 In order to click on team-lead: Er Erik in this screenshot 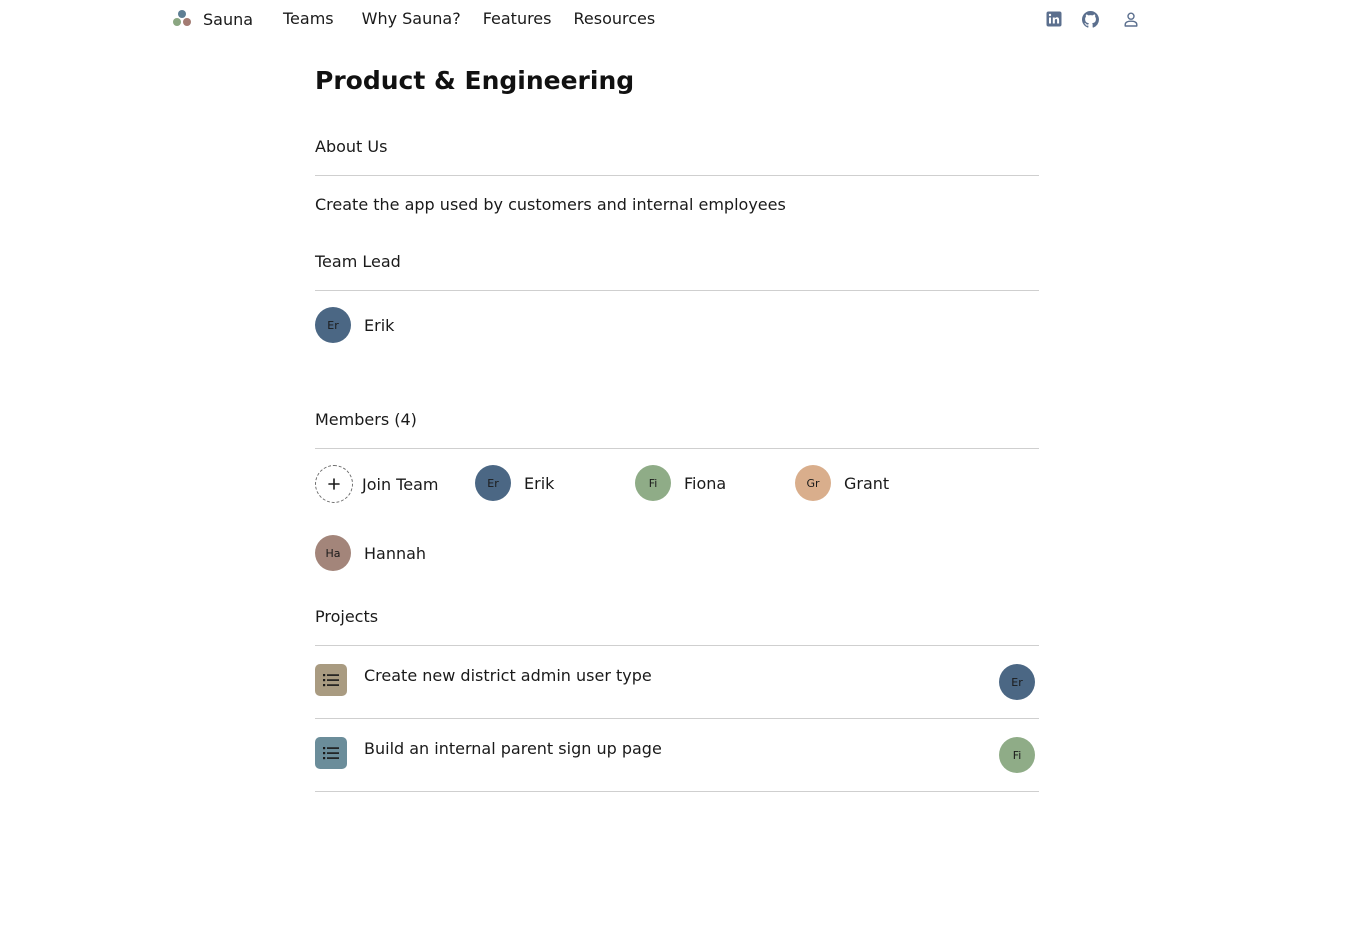, I will do `click(354, 325)`.